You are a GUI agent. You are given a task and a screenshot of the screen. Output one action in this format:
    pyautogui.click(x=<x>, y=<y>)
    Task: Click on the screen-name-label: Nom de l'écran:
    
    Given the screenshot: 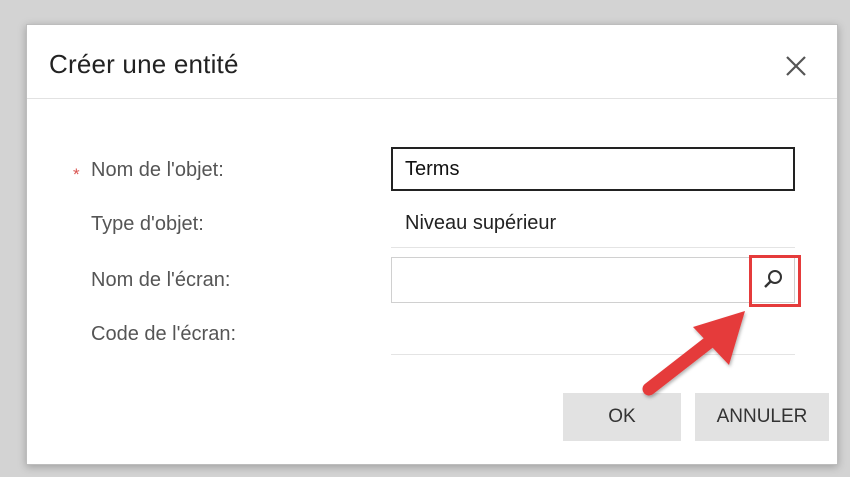 What is the action you would take?
    pyautogui.click(x=161, y=280)
    